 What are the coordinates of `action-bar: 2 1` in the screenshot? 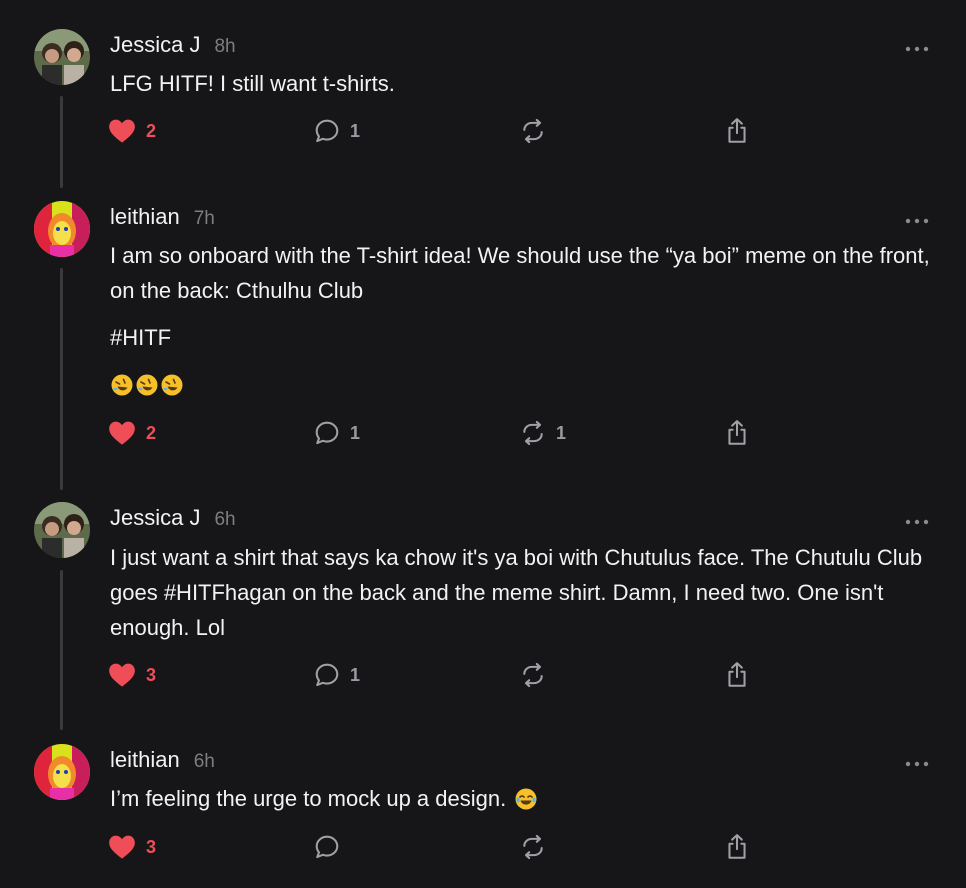 It's located at (438, 131).